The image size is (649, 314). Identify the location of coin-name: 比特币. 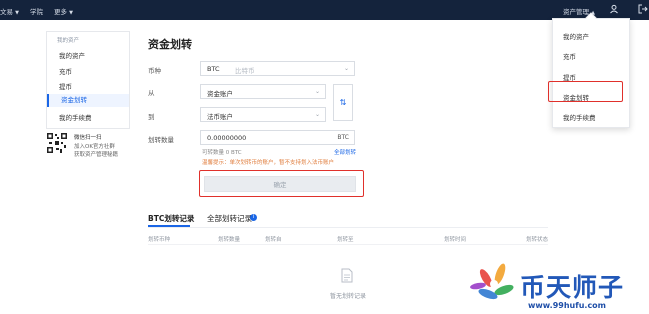
(245, 71).